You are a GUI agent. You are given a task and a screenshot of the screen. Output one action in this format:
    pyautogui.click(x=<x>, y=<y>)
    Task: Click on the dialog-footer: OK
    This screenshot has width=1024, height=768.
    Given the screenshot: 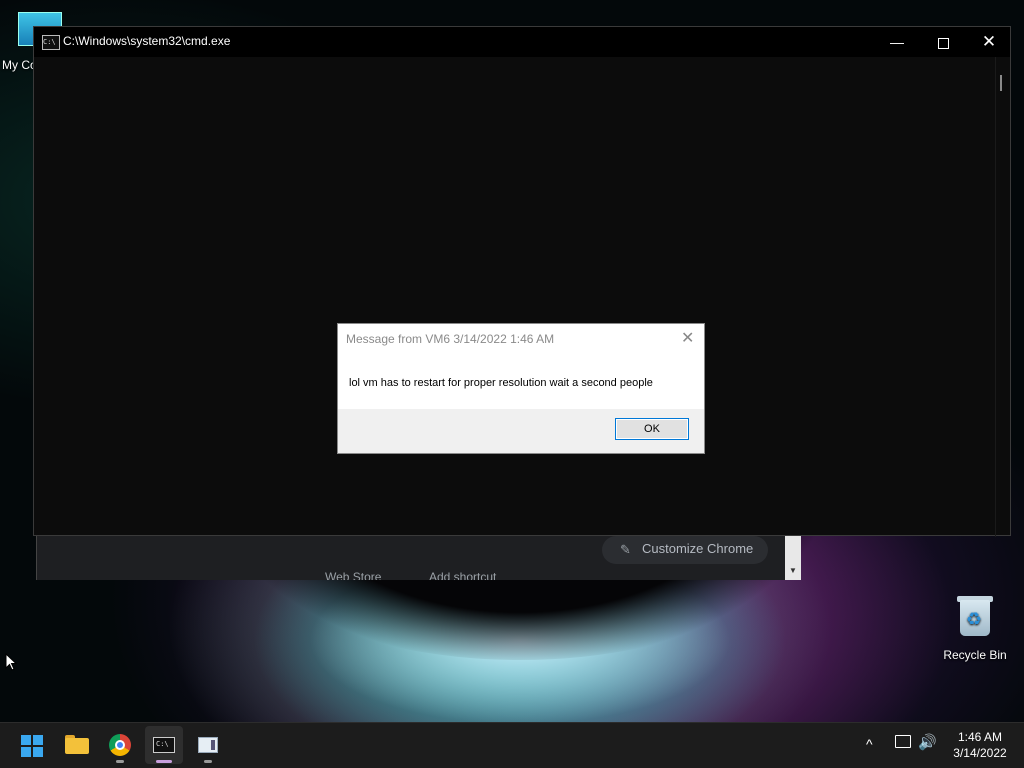 What is the action you would take?
    pyautogui.click(x=521, y=431)
    